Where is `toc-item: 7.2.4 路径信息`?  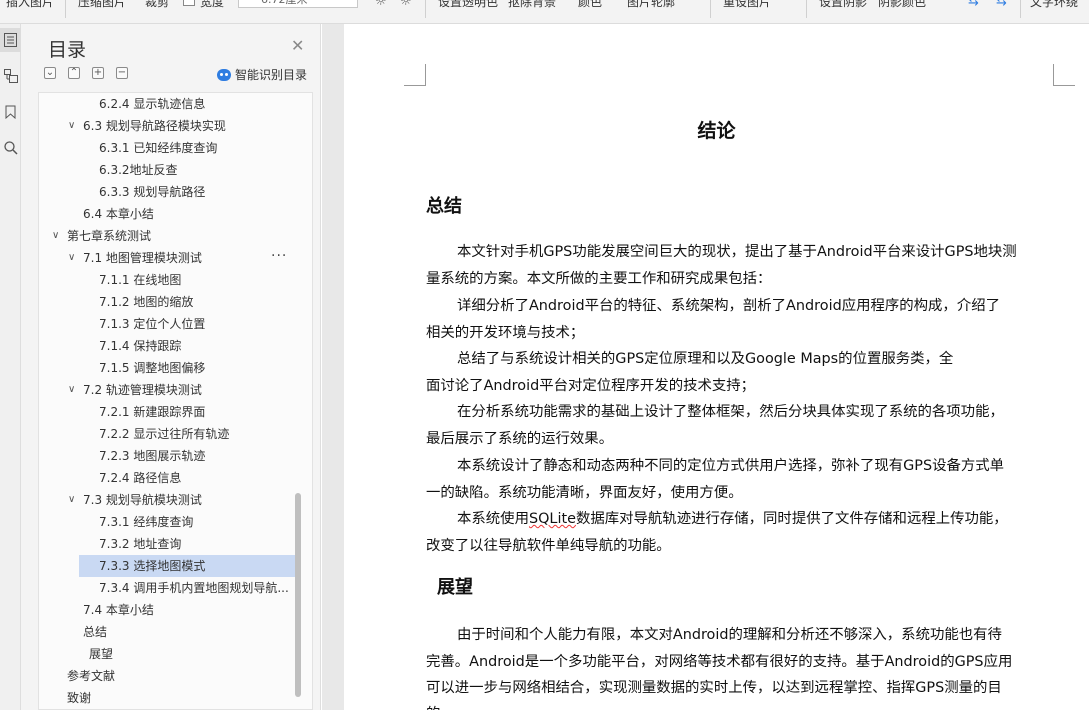
toc-item: 7.2.4 路径信息 is located at coordinates (167, 478).